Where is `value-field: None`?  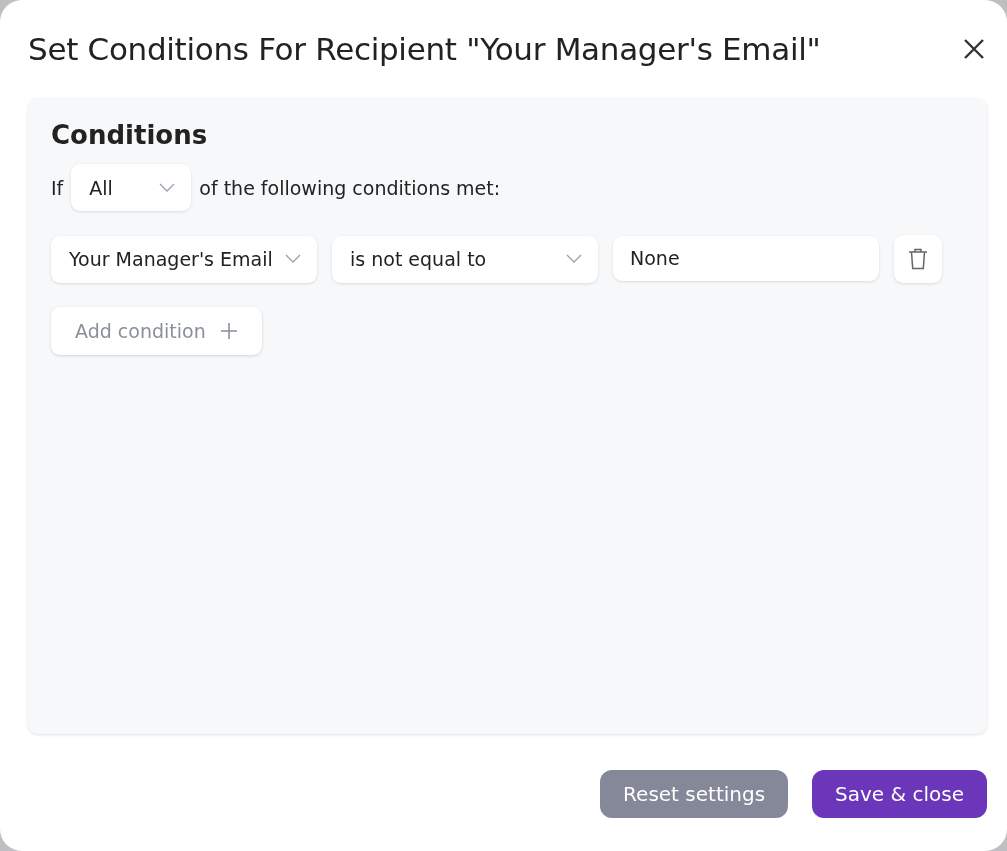
value-field: None is located at coordinates (746, 258).